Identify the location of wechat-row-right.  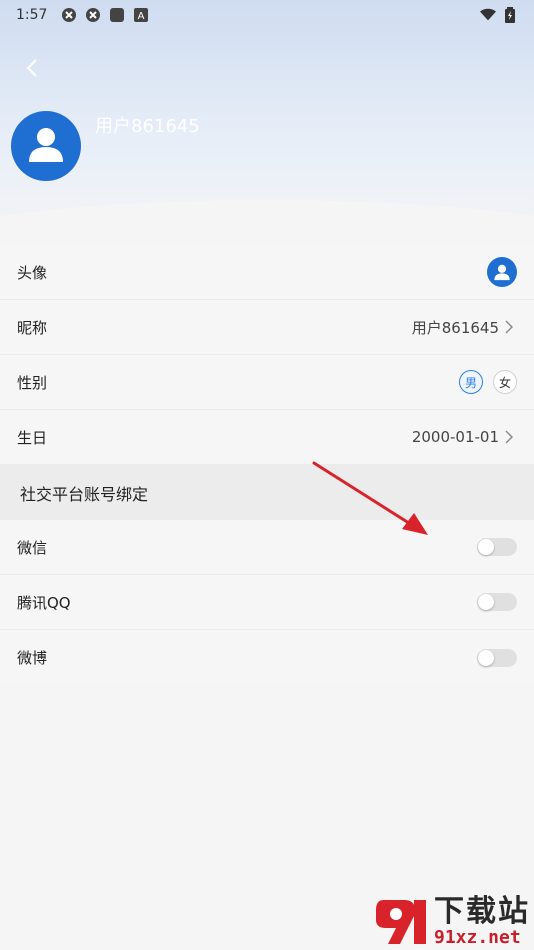
(497, 547).